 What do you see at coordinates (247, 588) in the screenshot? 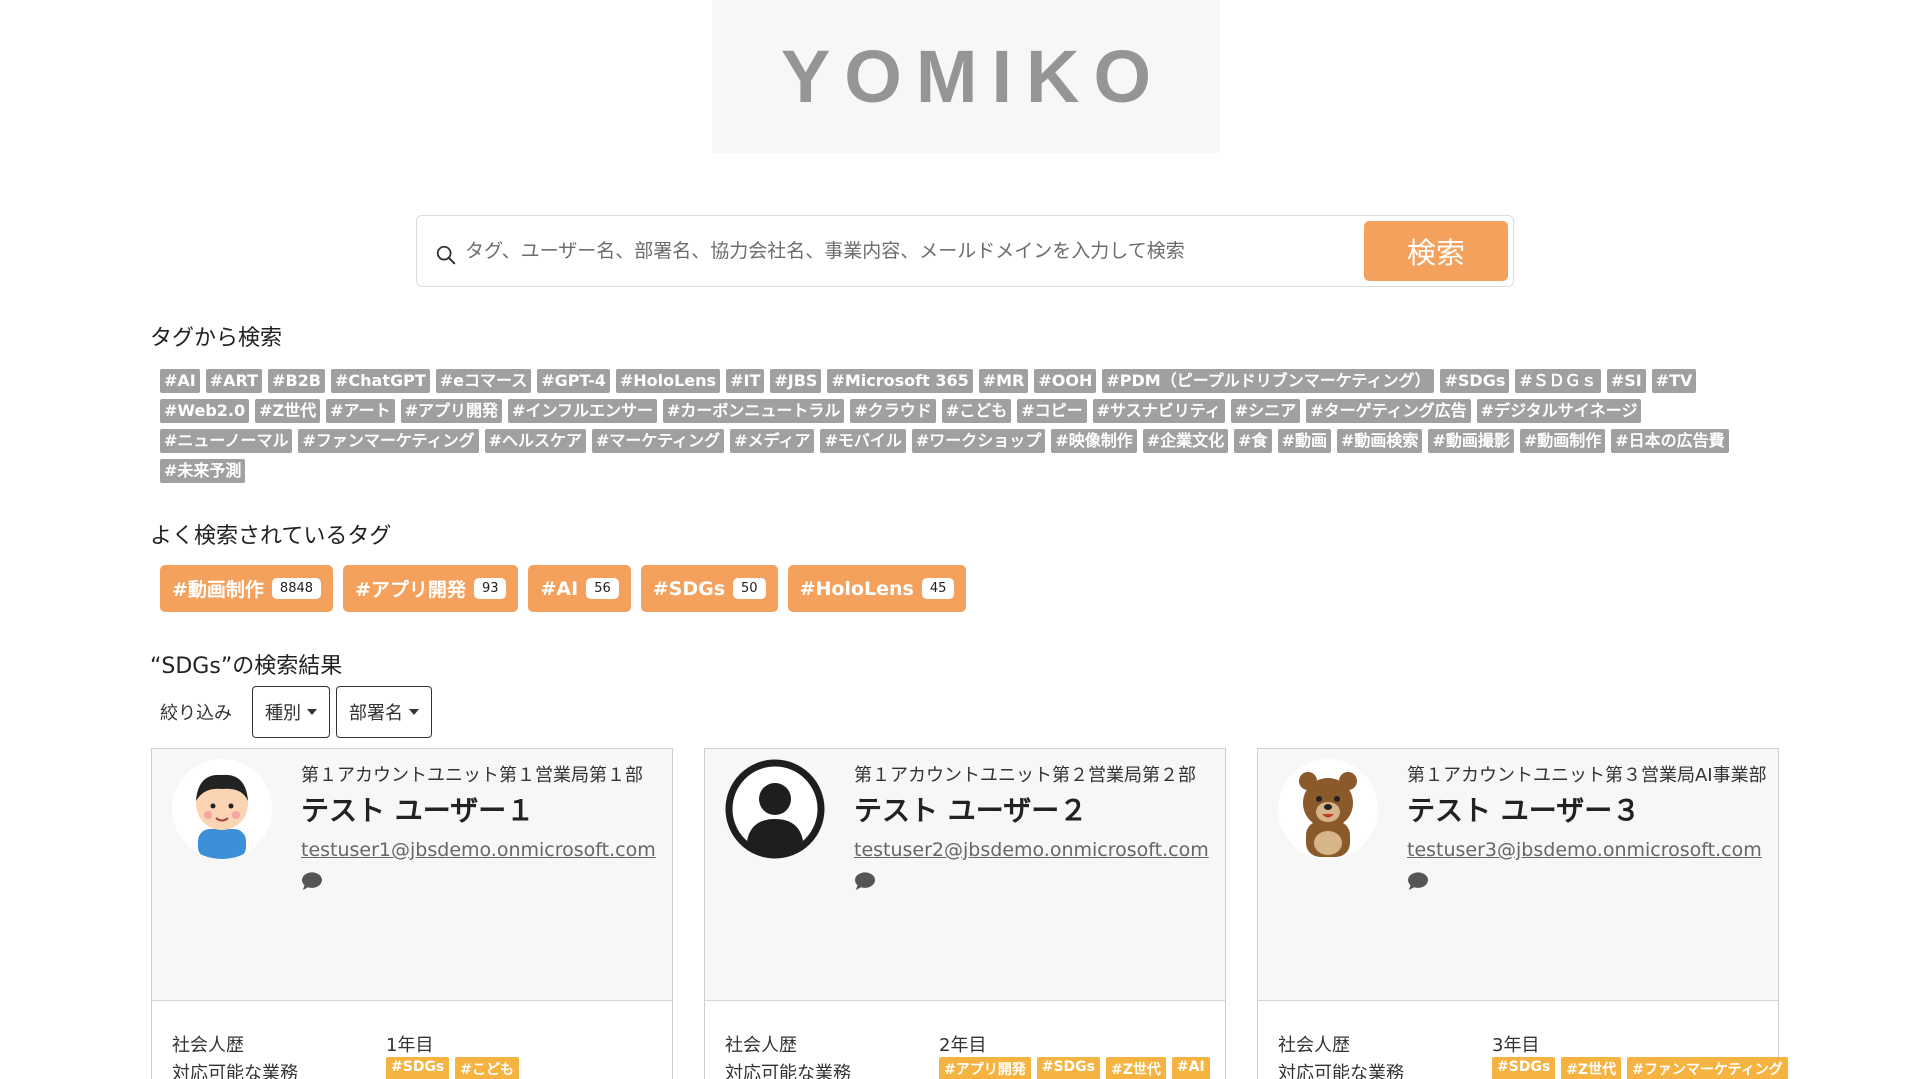
I see `popular-tag-button: #動画制作 8848` at bounding box center [247, 588].